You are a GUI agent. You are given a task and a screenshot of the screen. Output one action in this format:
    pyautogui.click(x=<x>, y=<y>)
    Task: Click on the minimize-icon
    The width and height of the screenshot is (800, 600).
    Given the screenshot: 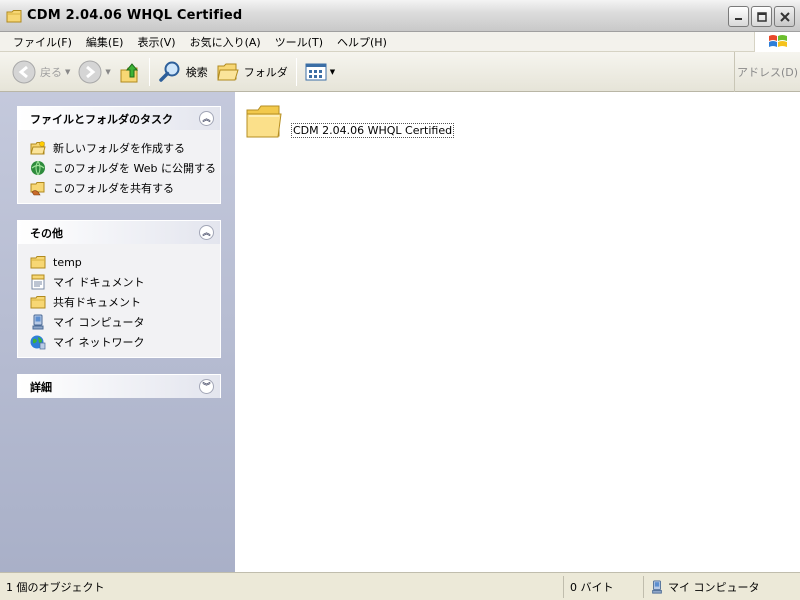 What is the action you would take?
    pyautogui.click(x=738, y=19)
    